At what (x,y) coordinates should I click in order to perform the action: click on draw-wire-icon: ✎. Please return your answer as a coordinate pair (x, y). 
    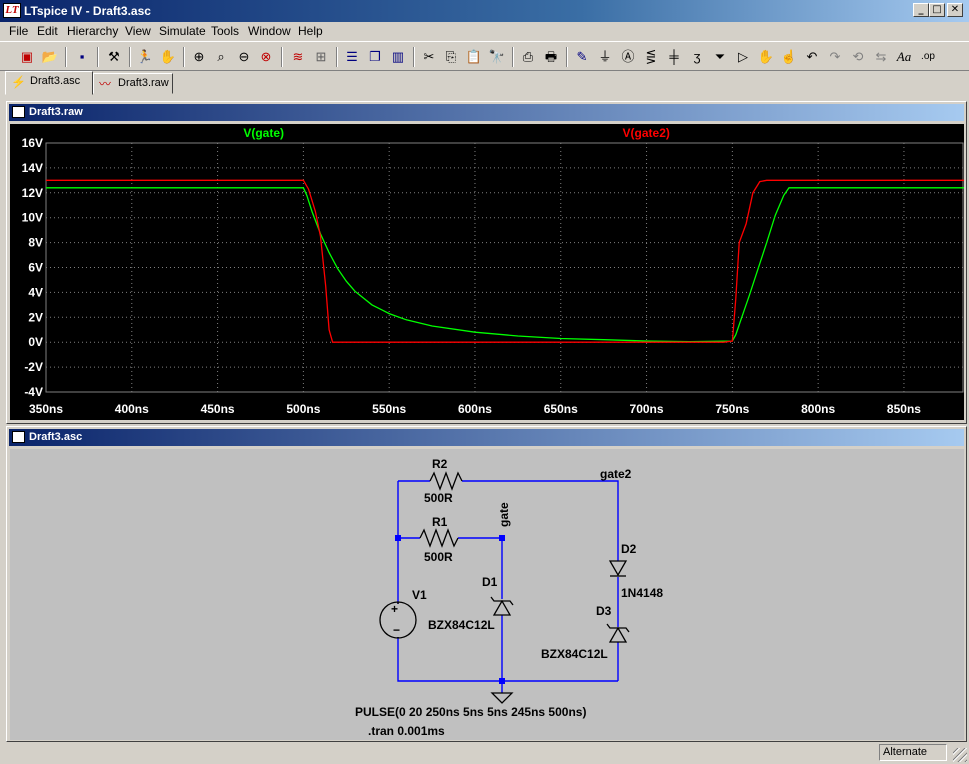
    Looking at the image, I should click on (582, 57).